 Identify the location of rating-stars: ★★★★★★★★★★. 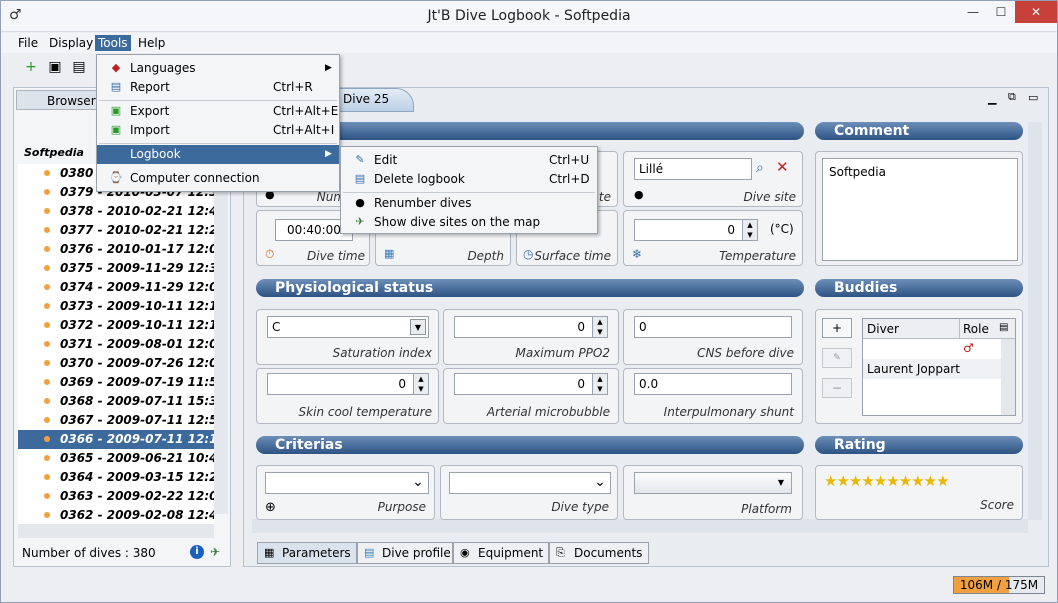
(887, 481).